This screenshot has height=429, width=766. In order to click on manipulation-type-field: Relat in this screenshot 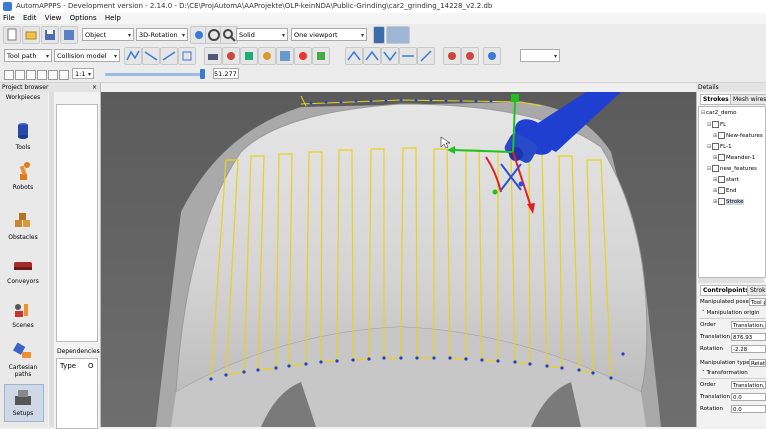, I will do `click(757, 363)`.